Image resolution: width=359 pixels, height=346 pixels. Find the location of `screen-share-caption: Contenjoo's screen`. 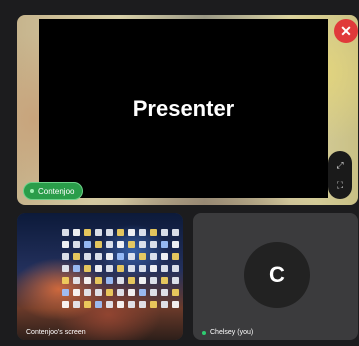

screen-share-caption: Contenjoo's screen is located at coordinates (56, 332).